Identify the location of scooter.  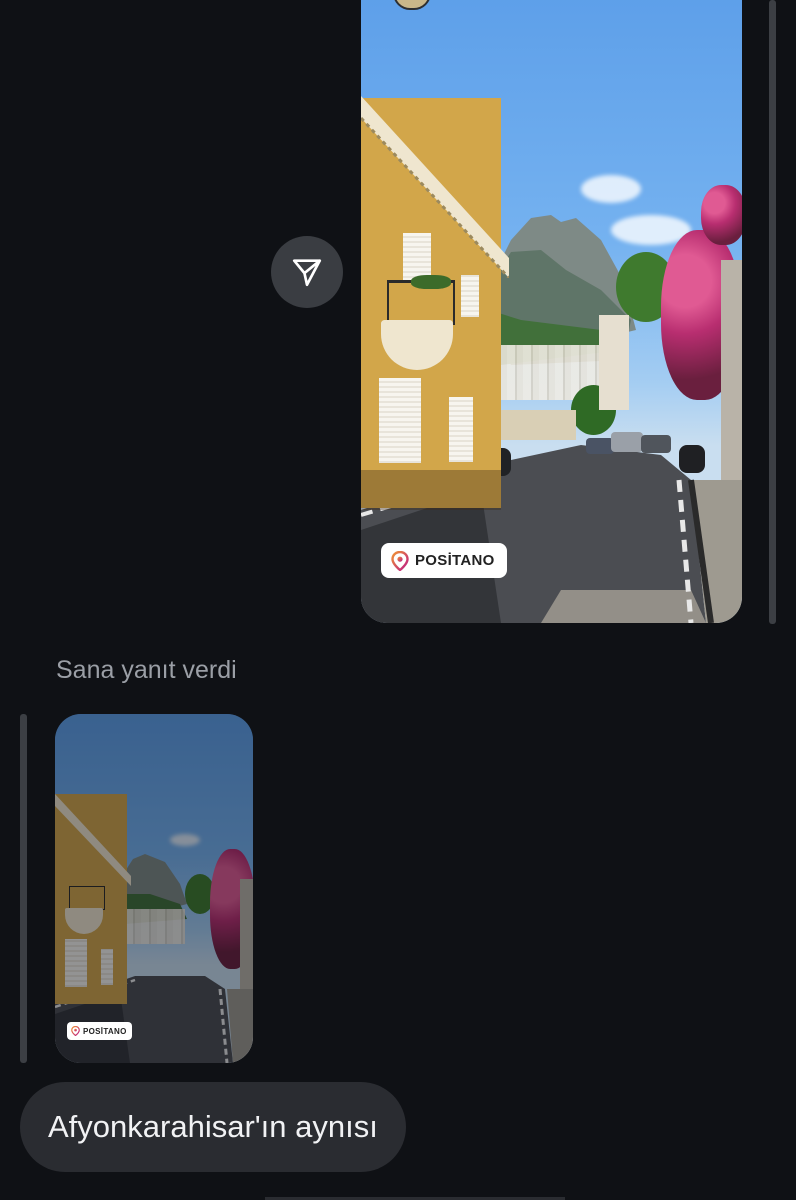
(692, 459).